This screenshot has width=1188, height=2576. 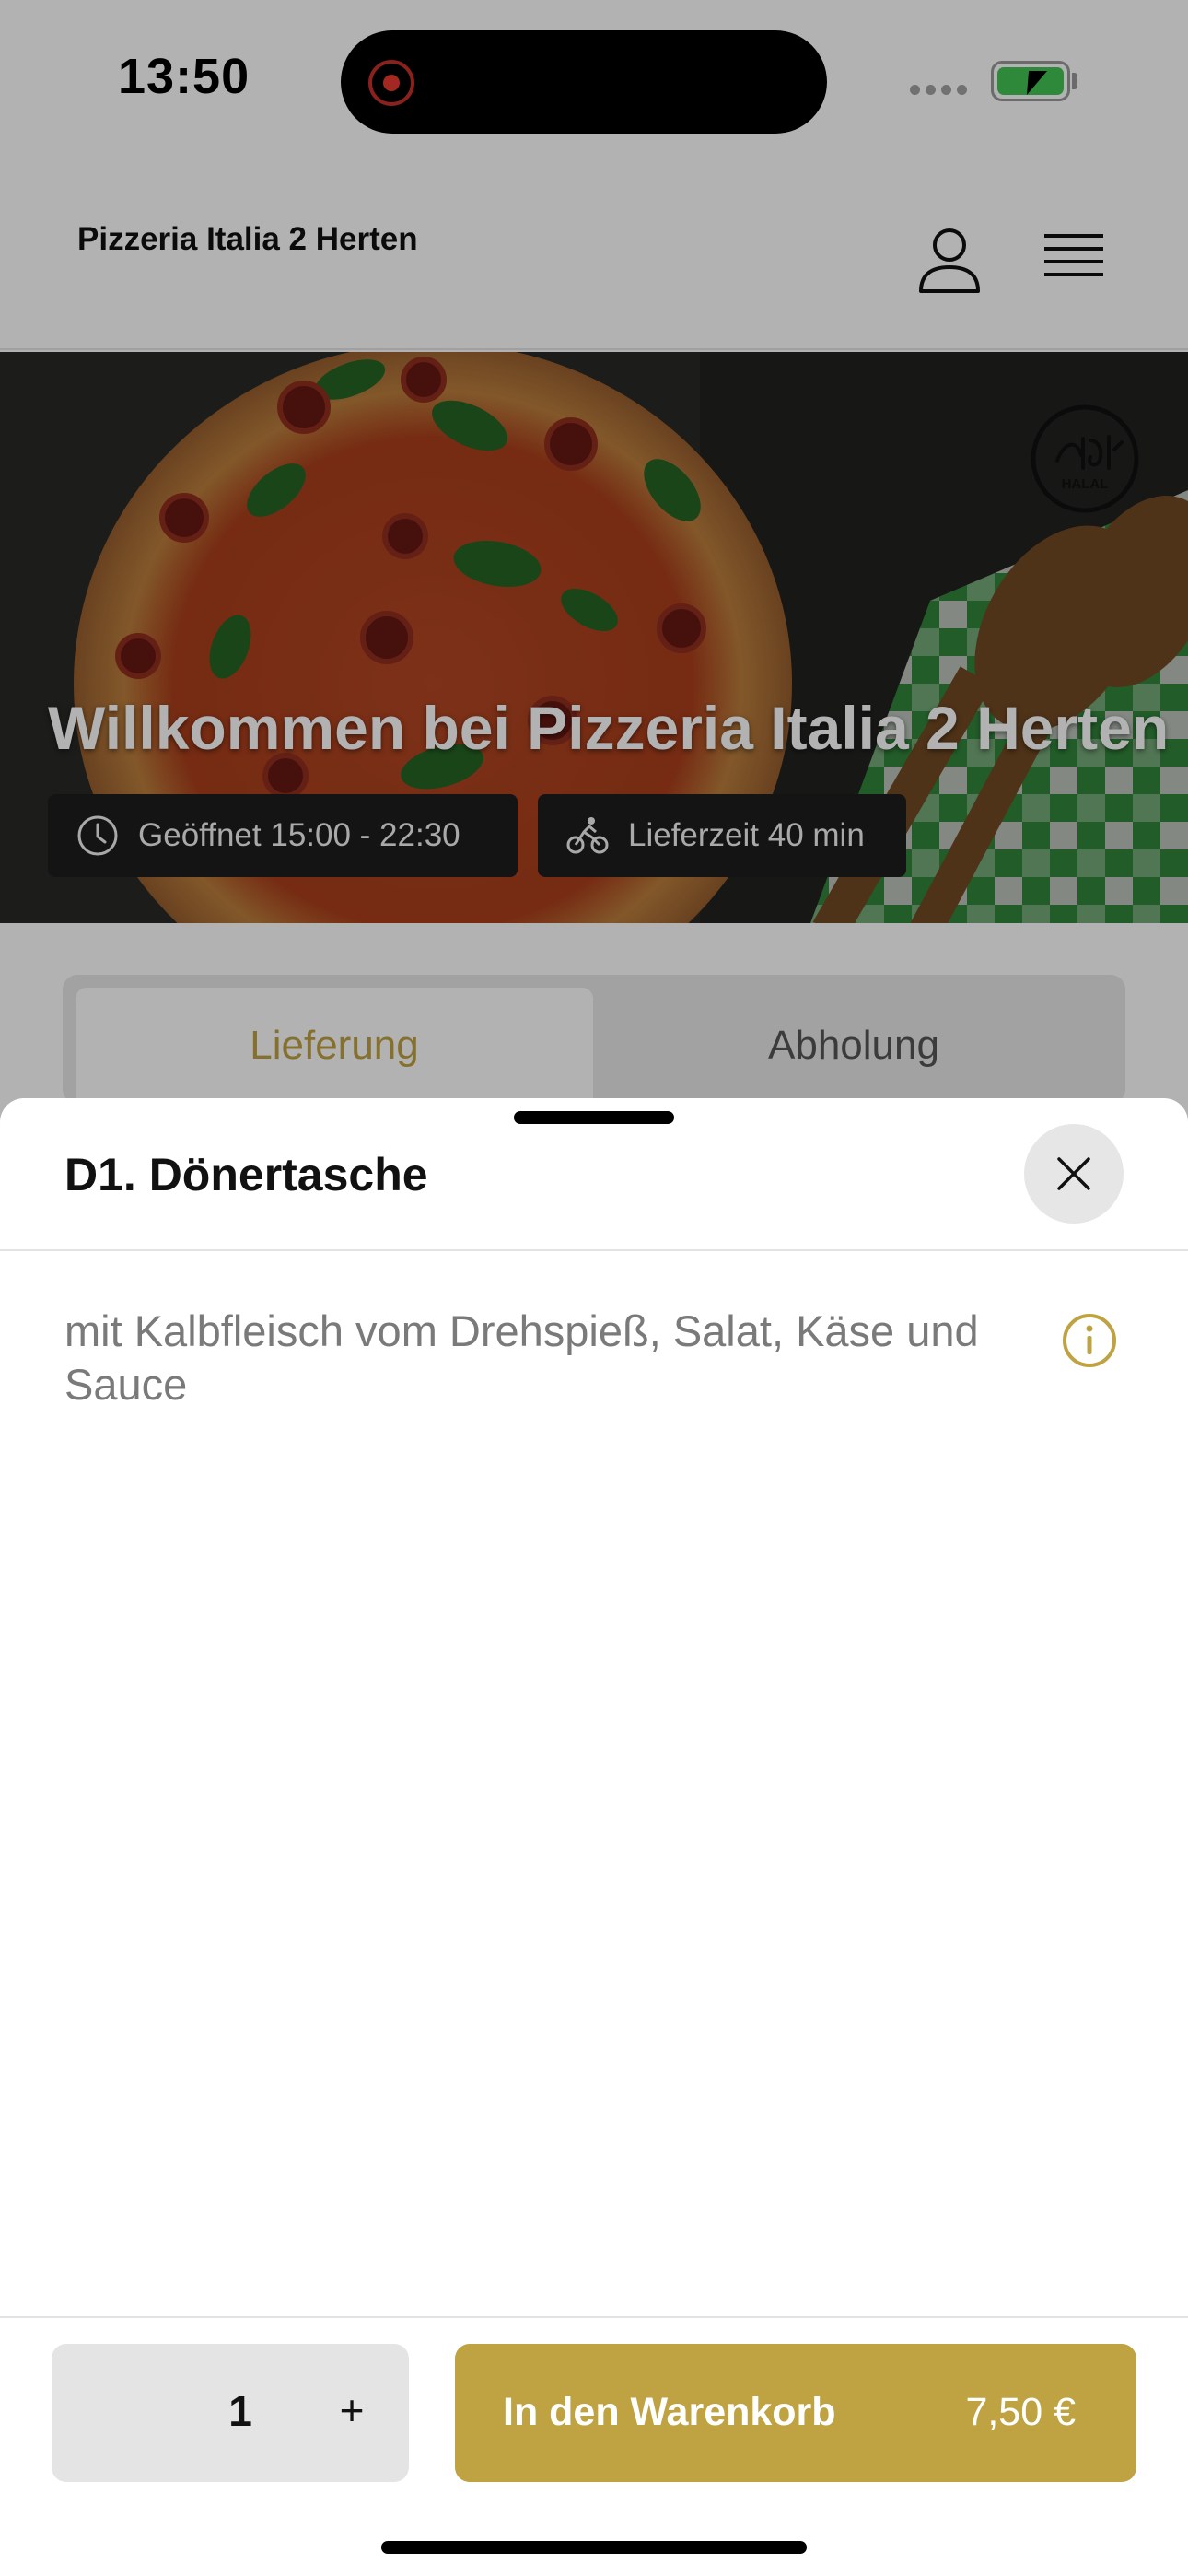 I want to click on footer-divider, so click(x=594, y=2317).